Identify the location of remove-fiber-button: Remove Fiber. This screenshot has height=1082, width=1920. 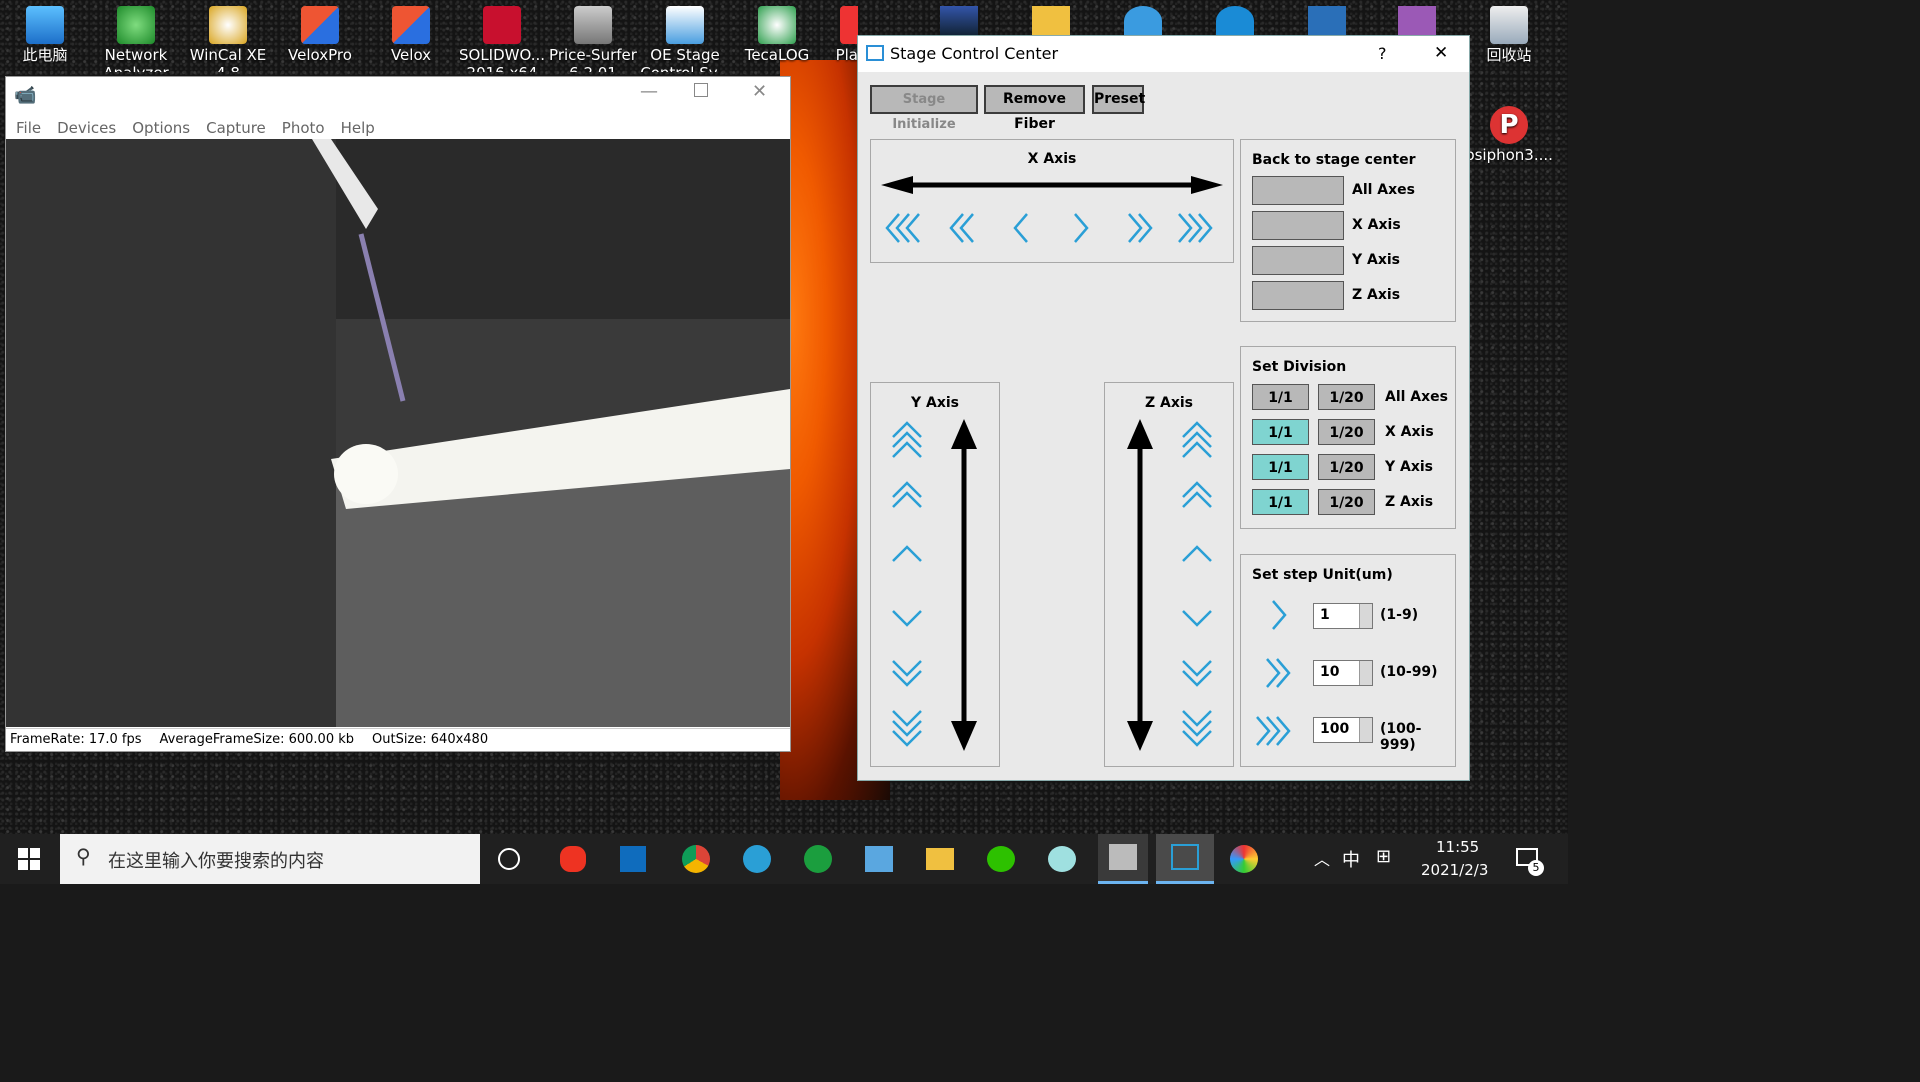
(1034, 108).